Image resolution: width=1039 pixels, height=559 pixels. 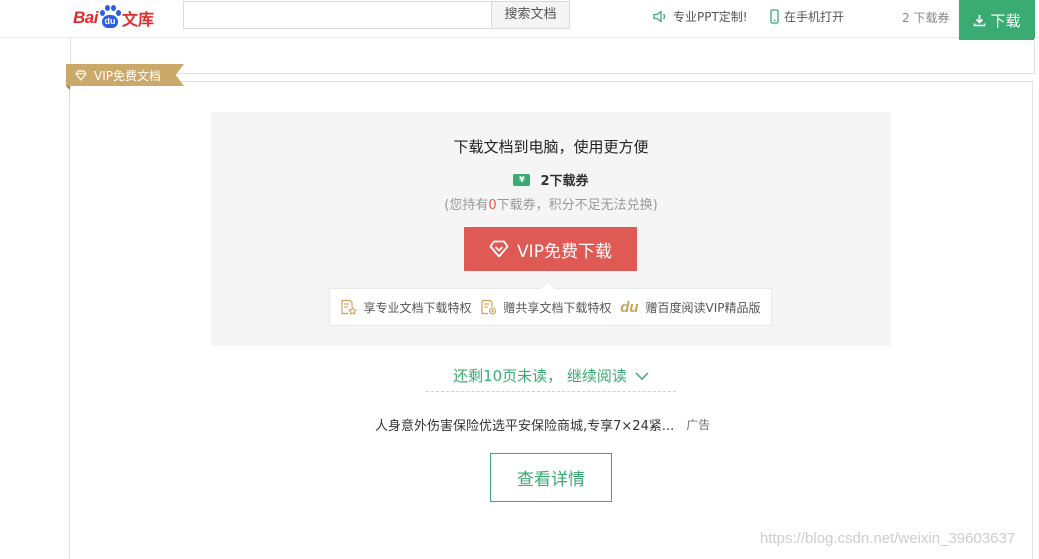 I want to click on logo-wenku-text: 文库, so click(x=137, y=20).